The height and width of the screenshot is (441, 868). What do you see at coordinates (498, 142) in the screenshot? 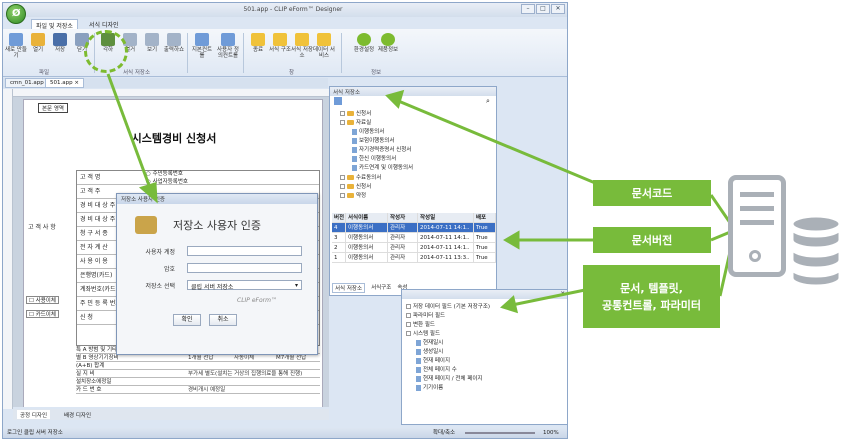
I see `arrow-to-code` at bounding box center [498, 142].